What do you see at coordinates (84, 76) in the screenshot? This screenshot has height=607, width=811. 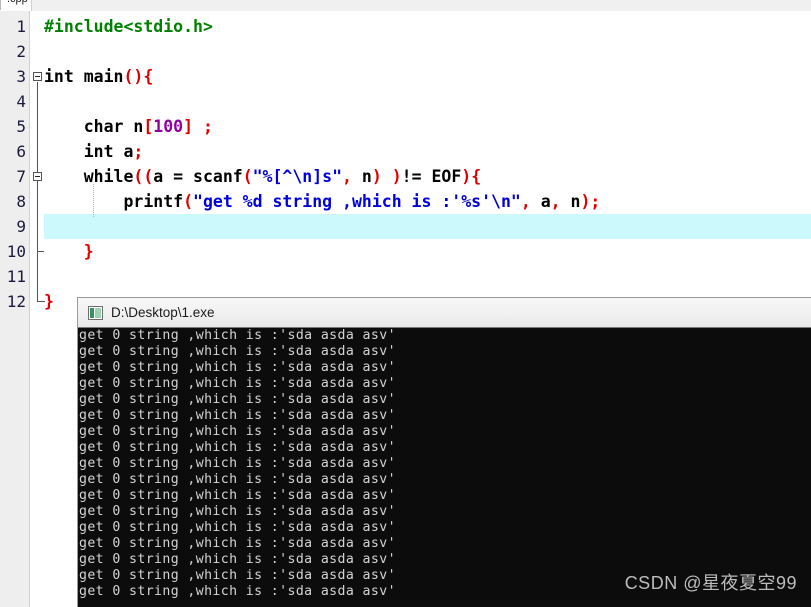 I see `code-token: int main` at bounding box center [84, 76].